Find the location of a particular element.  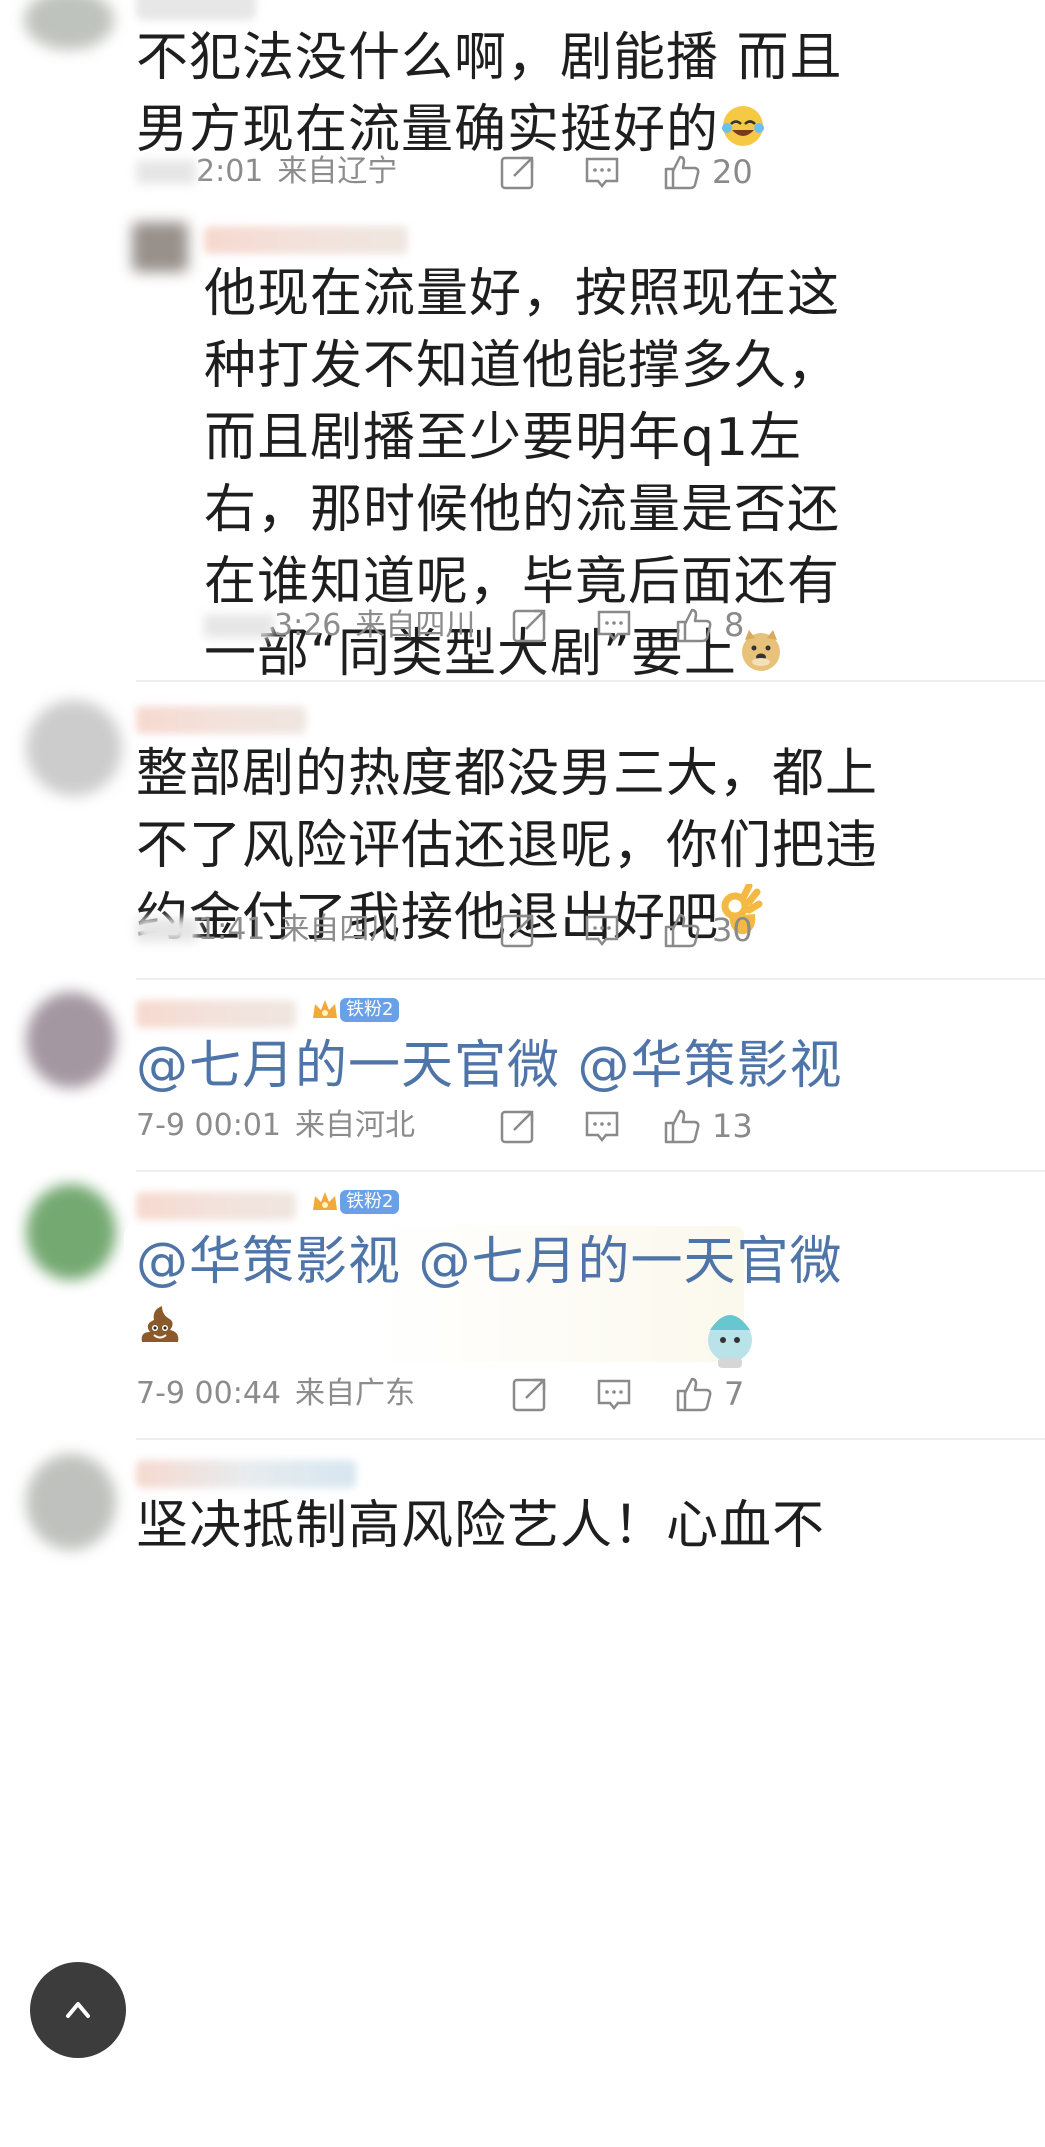

comment-text: 坚决抵制高风险艺人！心血不 is located at coordinates (481, 1526).